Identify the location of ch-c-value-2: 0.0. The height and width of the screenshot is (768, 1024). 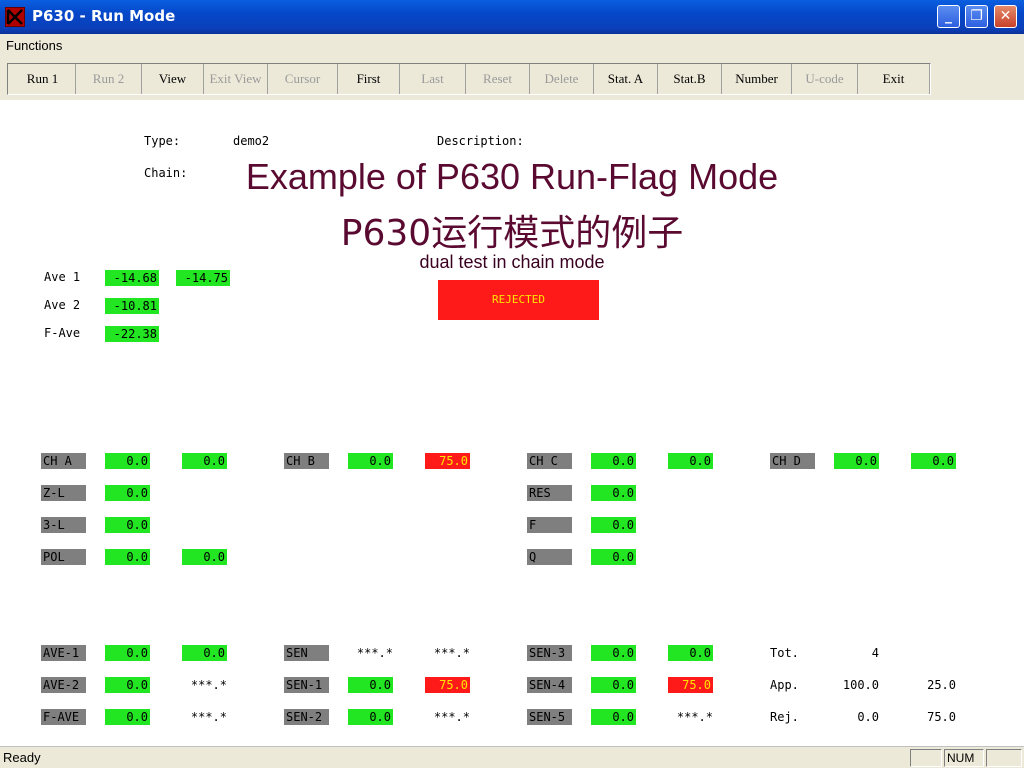
(690, 461).